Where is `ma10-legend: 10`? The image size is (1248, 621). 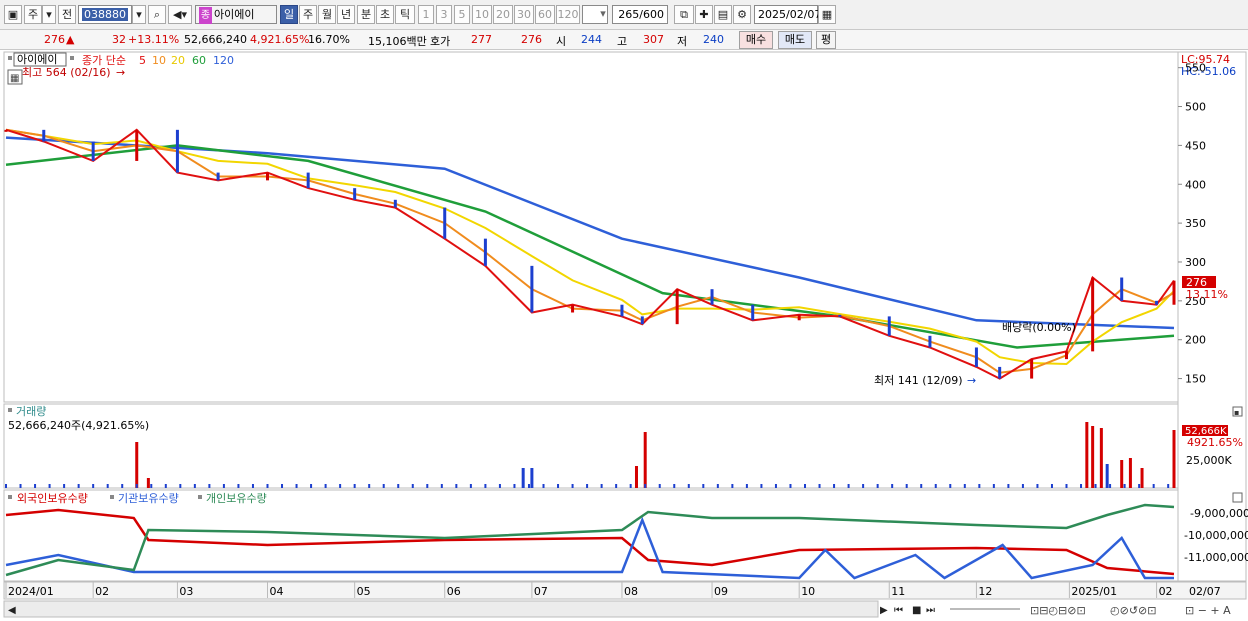 ma10-legend: 10 is located at coordinates (159, 60).